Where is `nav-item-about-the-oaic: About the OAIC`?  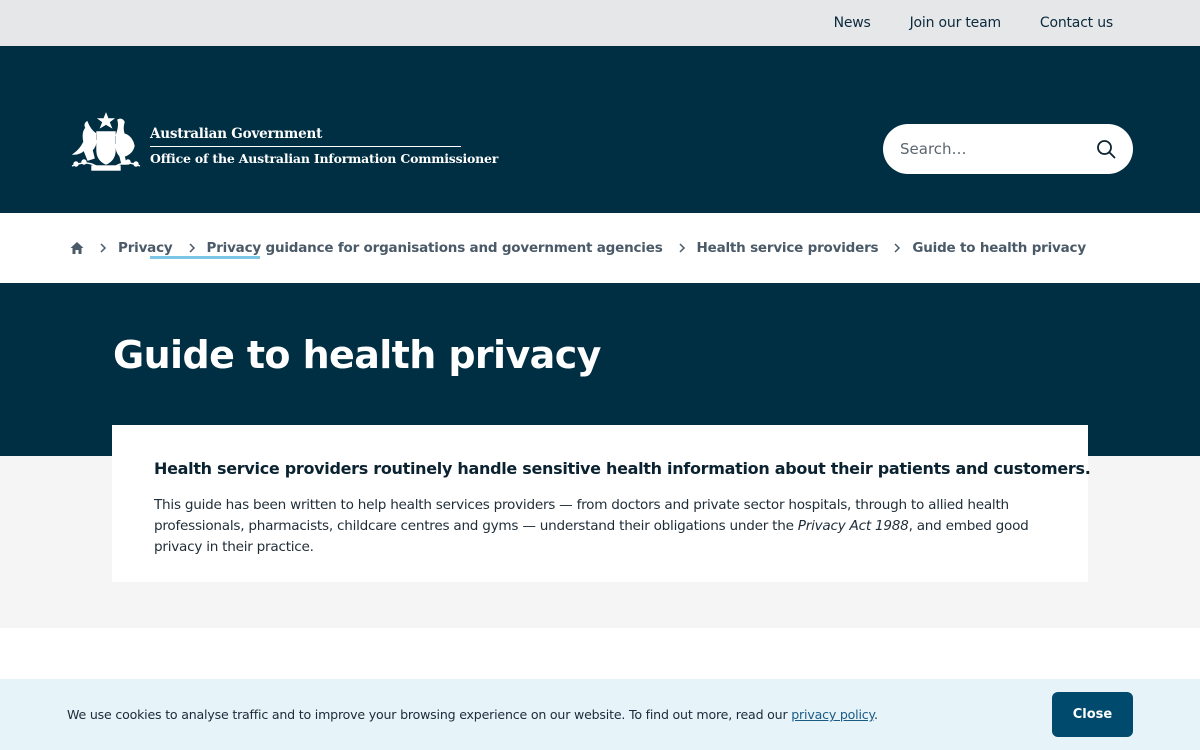 nav-item-about-the-oaic: About the OAIC is located at coordinates (1066, 227).